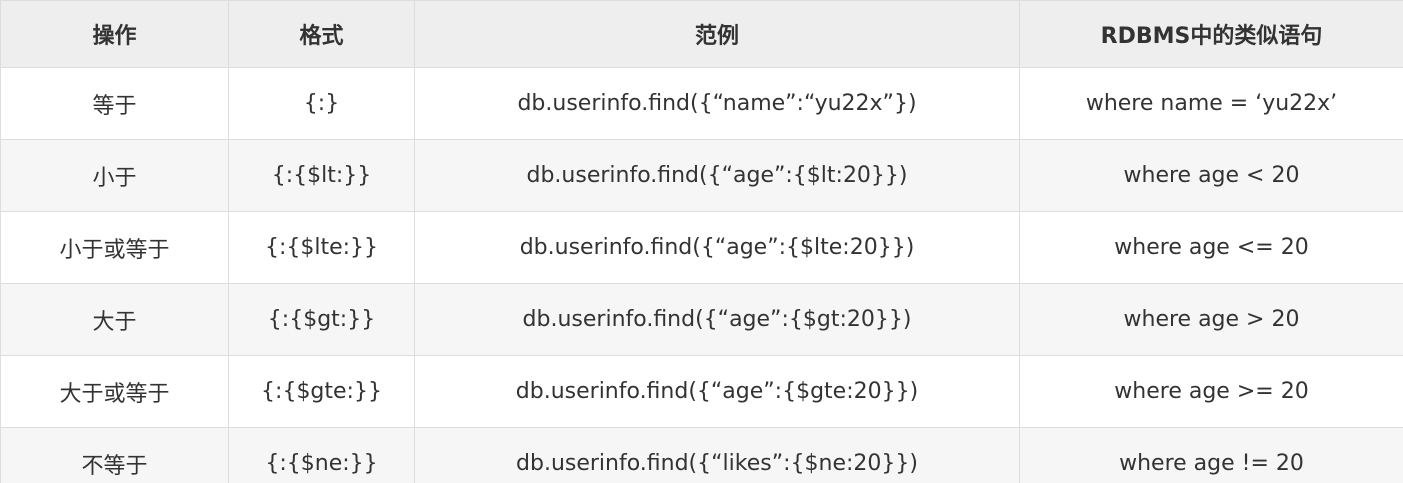 This screenshot has width=1403, height=483. What do you see at coordinates (114, 34) in the screenshot?
I see `header-operation: 操作` at bounding box center [114, 34].